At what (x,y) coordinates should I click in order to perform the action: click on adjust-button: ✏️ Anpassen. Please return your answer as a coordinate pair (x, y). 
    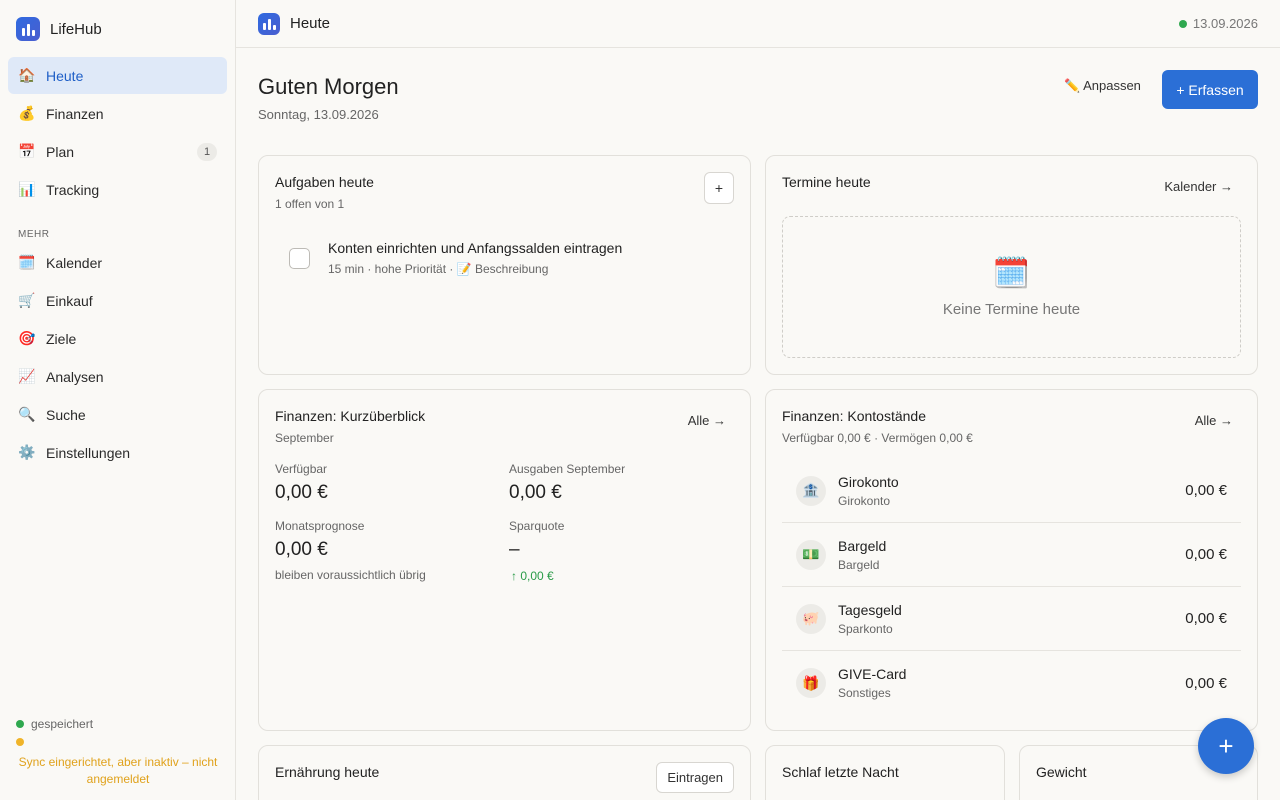
    Looking at the image, I should click on (1102, 86).